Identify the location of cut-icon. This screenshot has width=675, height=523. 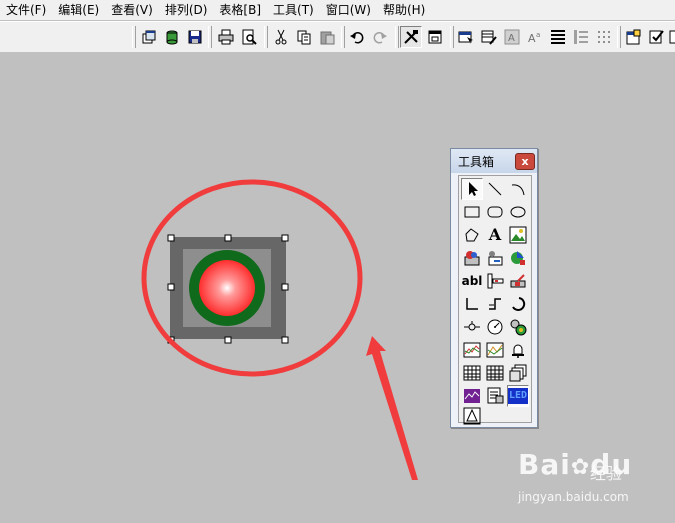
(281, 37).